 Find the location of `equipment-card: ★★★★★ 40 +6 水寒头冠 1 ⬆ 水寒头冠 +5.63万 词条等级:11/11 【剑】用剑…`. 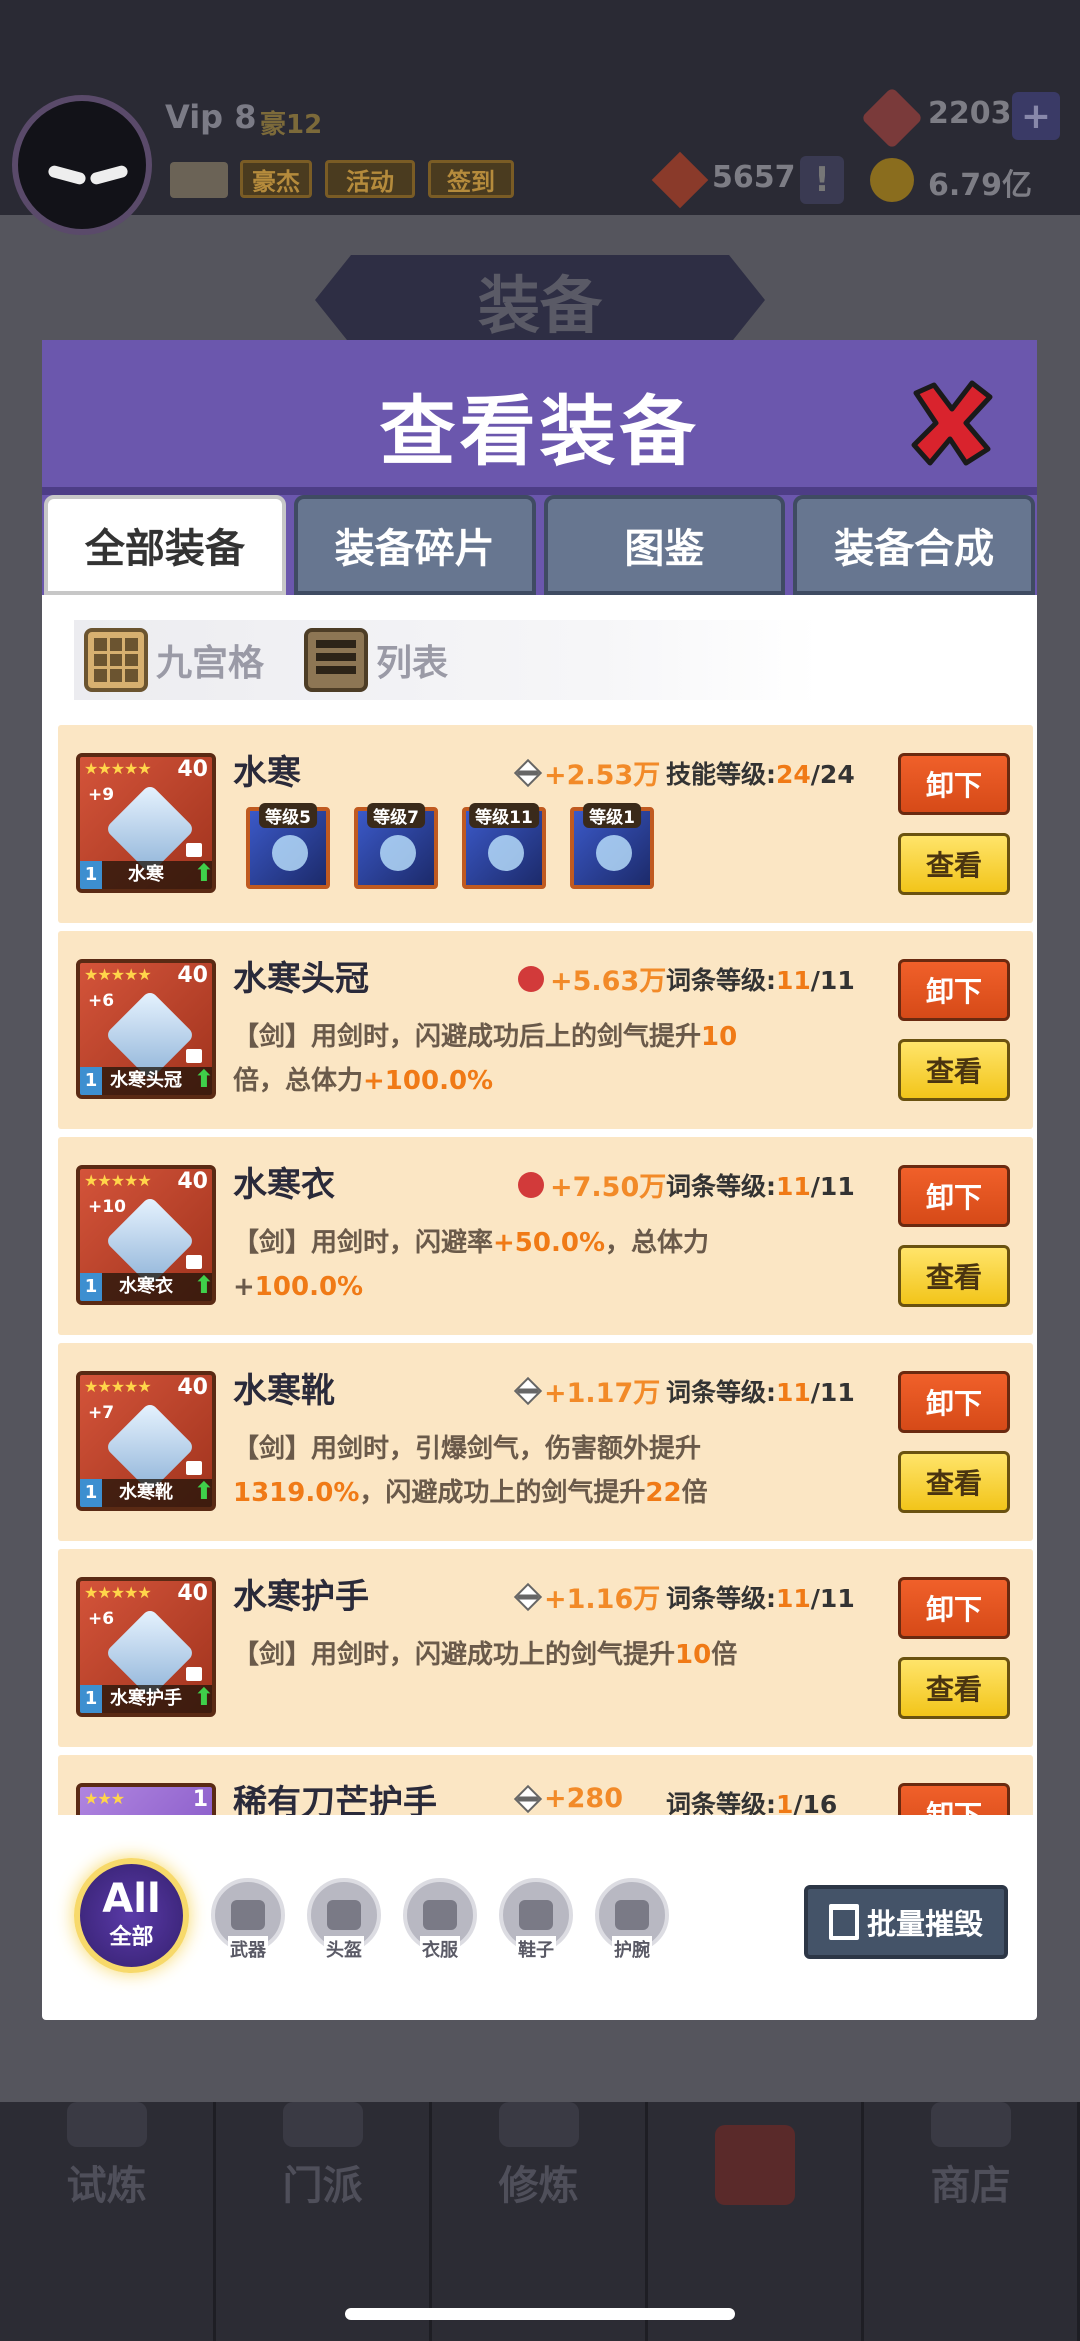

equipment-card: ★★★★★ 40 +6 水寒头冠 1 ⬆ 水寒头冠 +5.63万 词条等级:11/11 【剑】用剑… is located at coordinates (545, 1030).